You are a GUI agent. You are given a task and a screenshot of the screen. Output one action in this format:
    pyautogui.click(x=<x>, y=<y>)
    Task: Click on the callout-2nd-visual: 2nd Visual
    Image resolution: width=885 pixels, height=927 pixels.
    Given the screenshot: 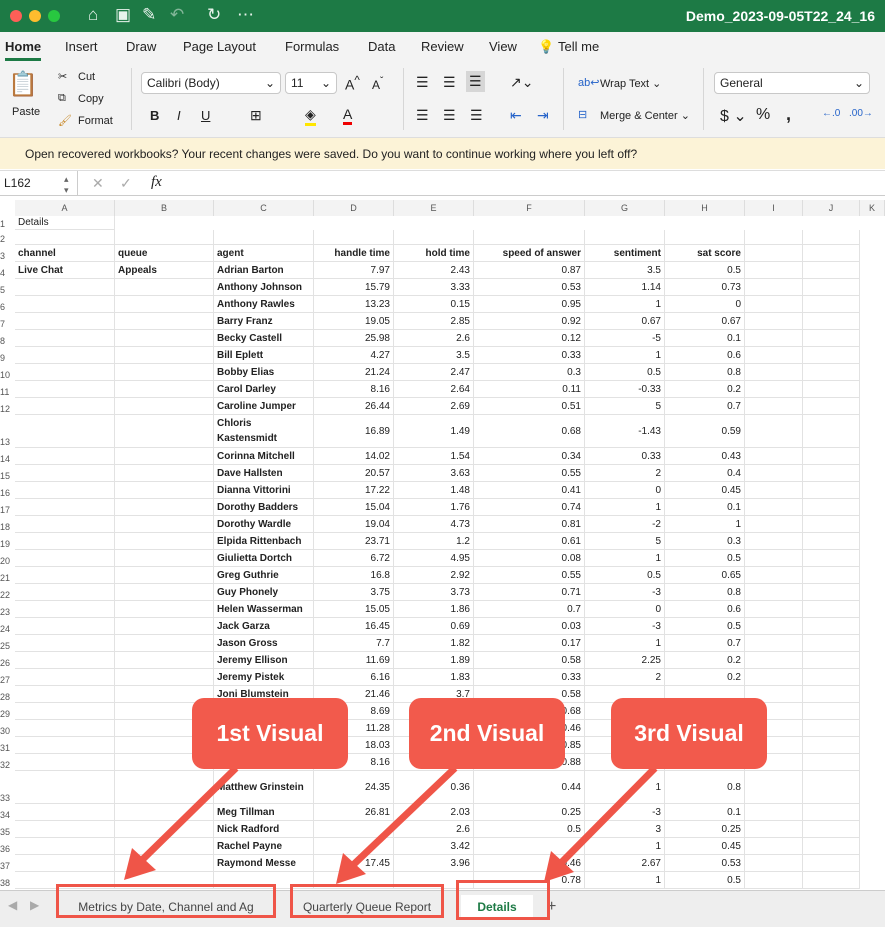 What is the action you would take?
    pyautogui.click(x=487, y=733)
    